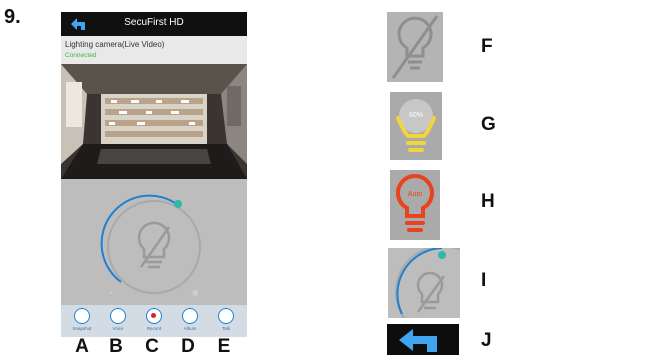 This screenshot has width=659, height=360. I want to click on talk-button: Talk, so click(226, 322).